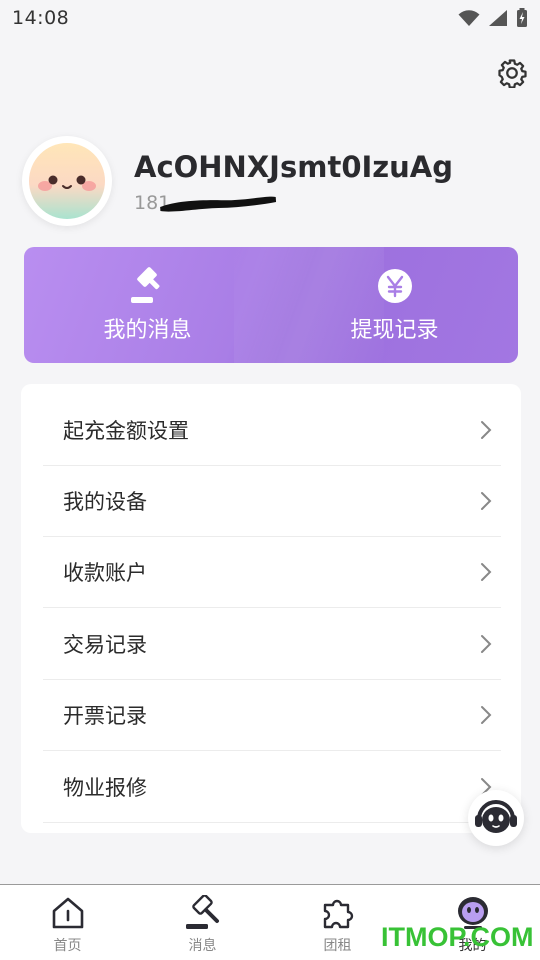 The image size is (540, 960). I want to click on my-messages-button: 我的消息, so click(147, 305).